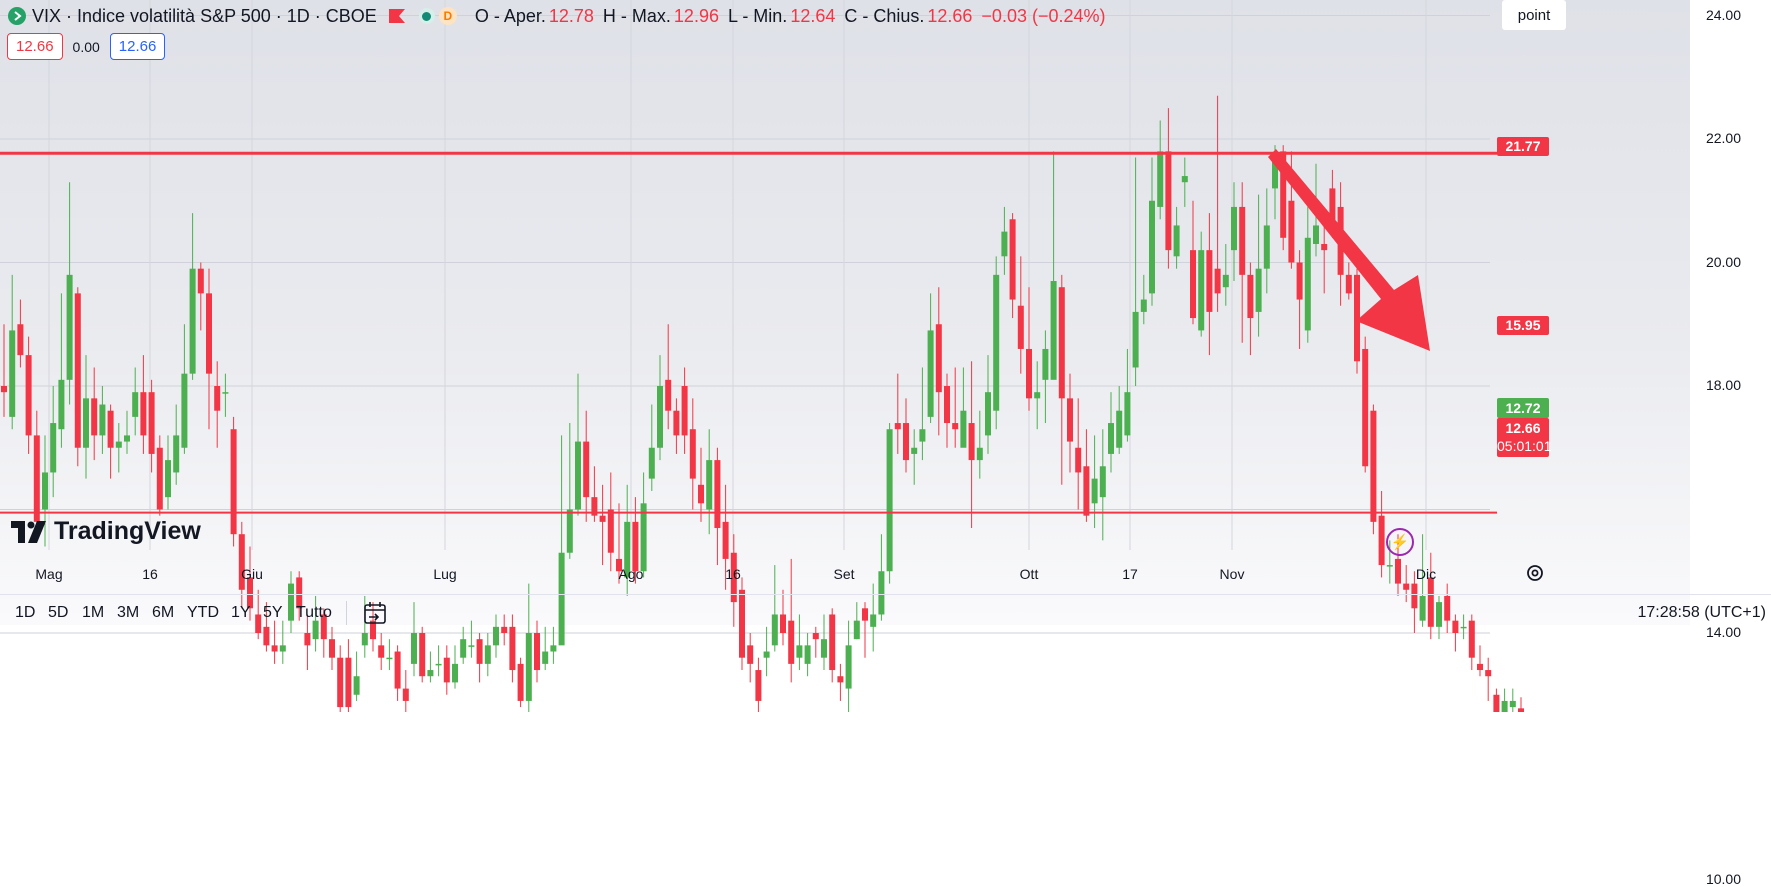 This screenshot has width=1771, height=887. What do you see at coordinates (58, 613) in the screenshot?
I see `timeframe-5d: 5D` at bounding box center [58, 613].